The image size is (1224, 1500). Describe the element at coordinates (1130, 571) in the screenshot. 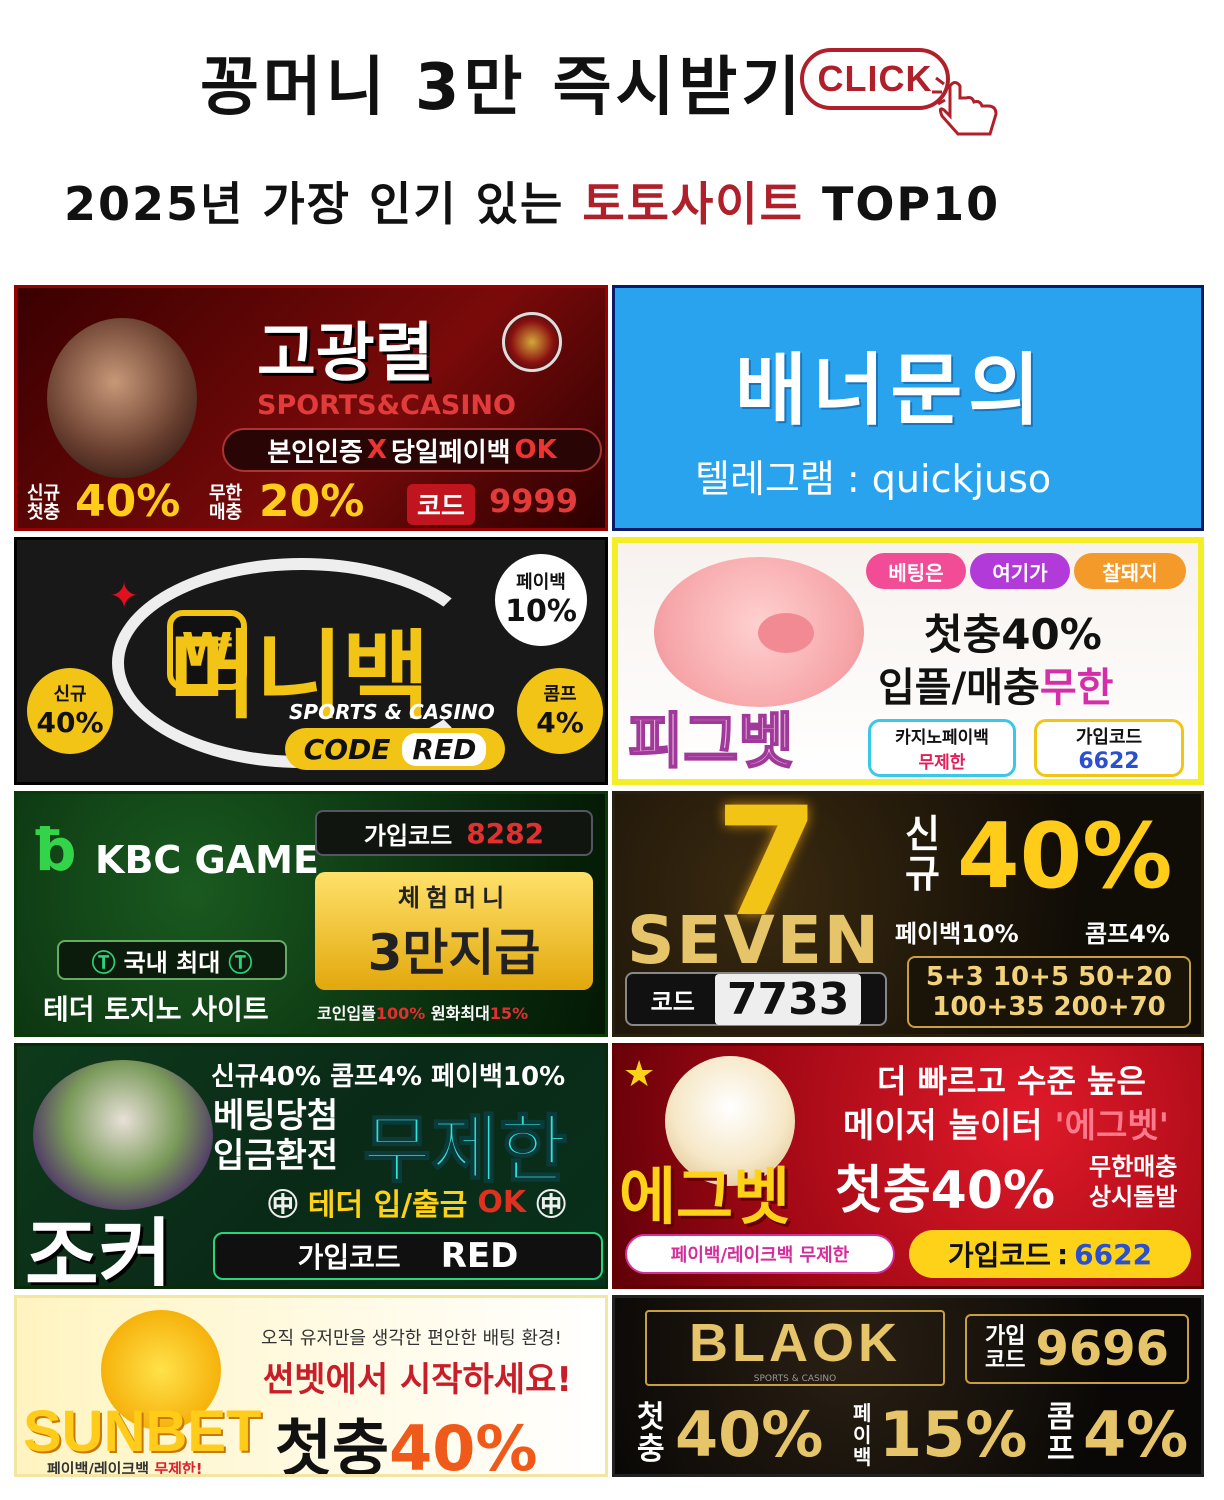

I see `tag-pig: 찰돼지` at that location.